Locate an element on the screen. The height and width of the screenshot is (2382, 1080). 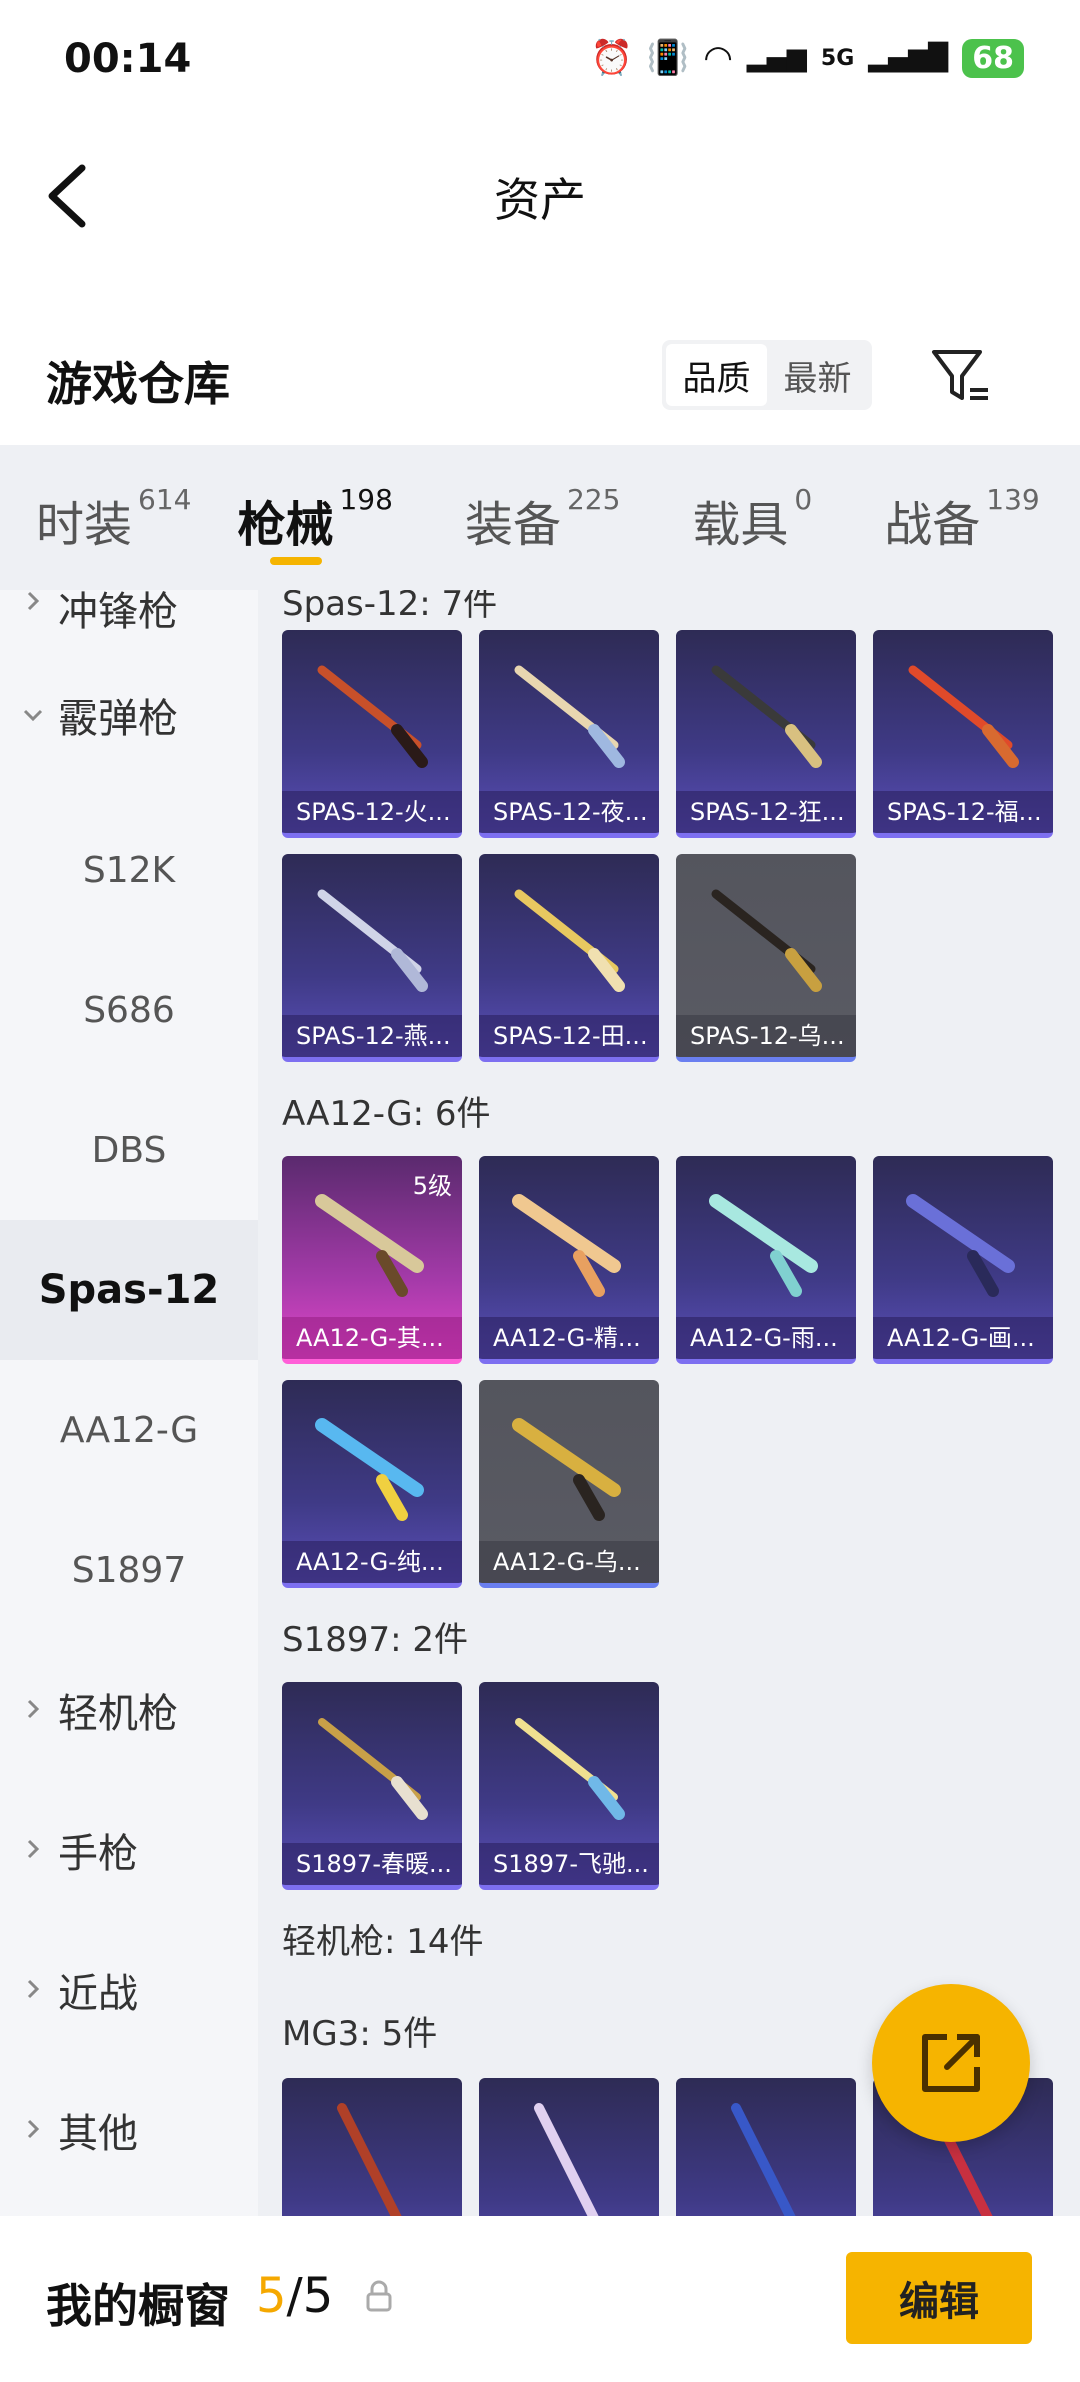
sidebar-item-other: 其他 is located at coordinates (129, 2130).